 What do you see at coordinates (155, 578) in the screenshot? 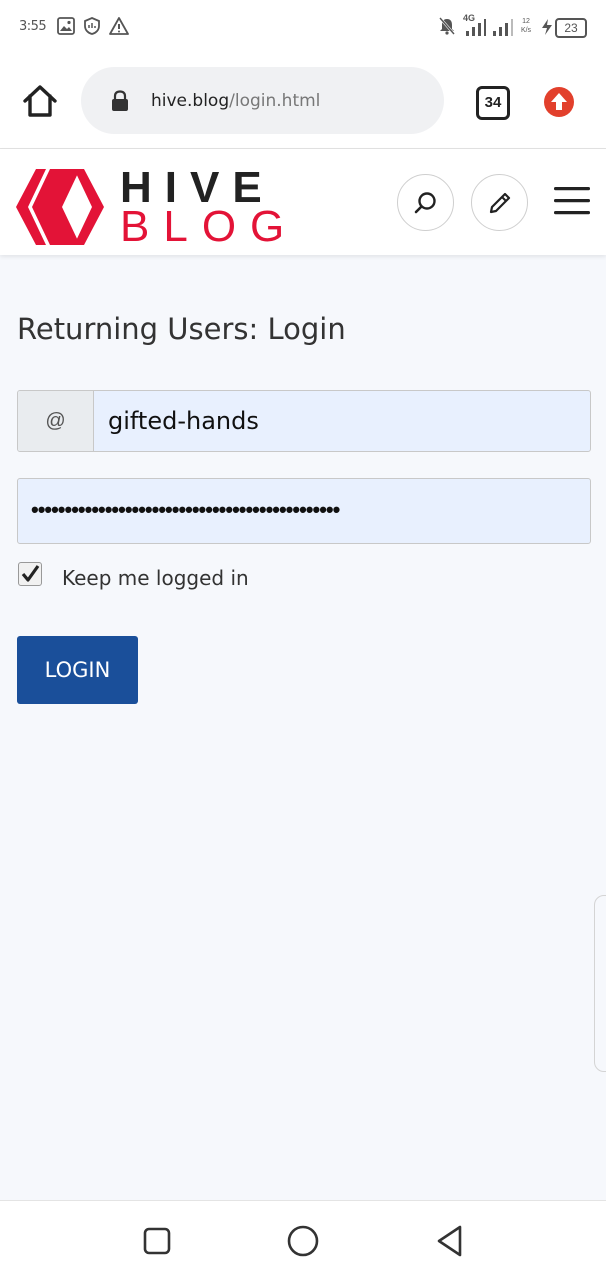
I see `remember-label: Keep me logged in` at bounding box center [155, 578].